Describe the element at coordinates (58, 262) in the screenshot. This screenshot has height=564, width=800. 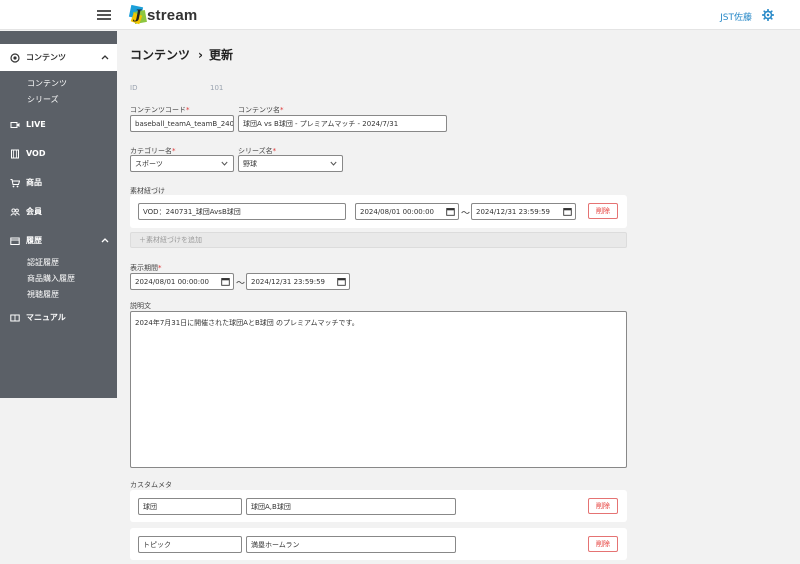
I see `sidebar-subitem-auth-history: 認証履歴` at that location.